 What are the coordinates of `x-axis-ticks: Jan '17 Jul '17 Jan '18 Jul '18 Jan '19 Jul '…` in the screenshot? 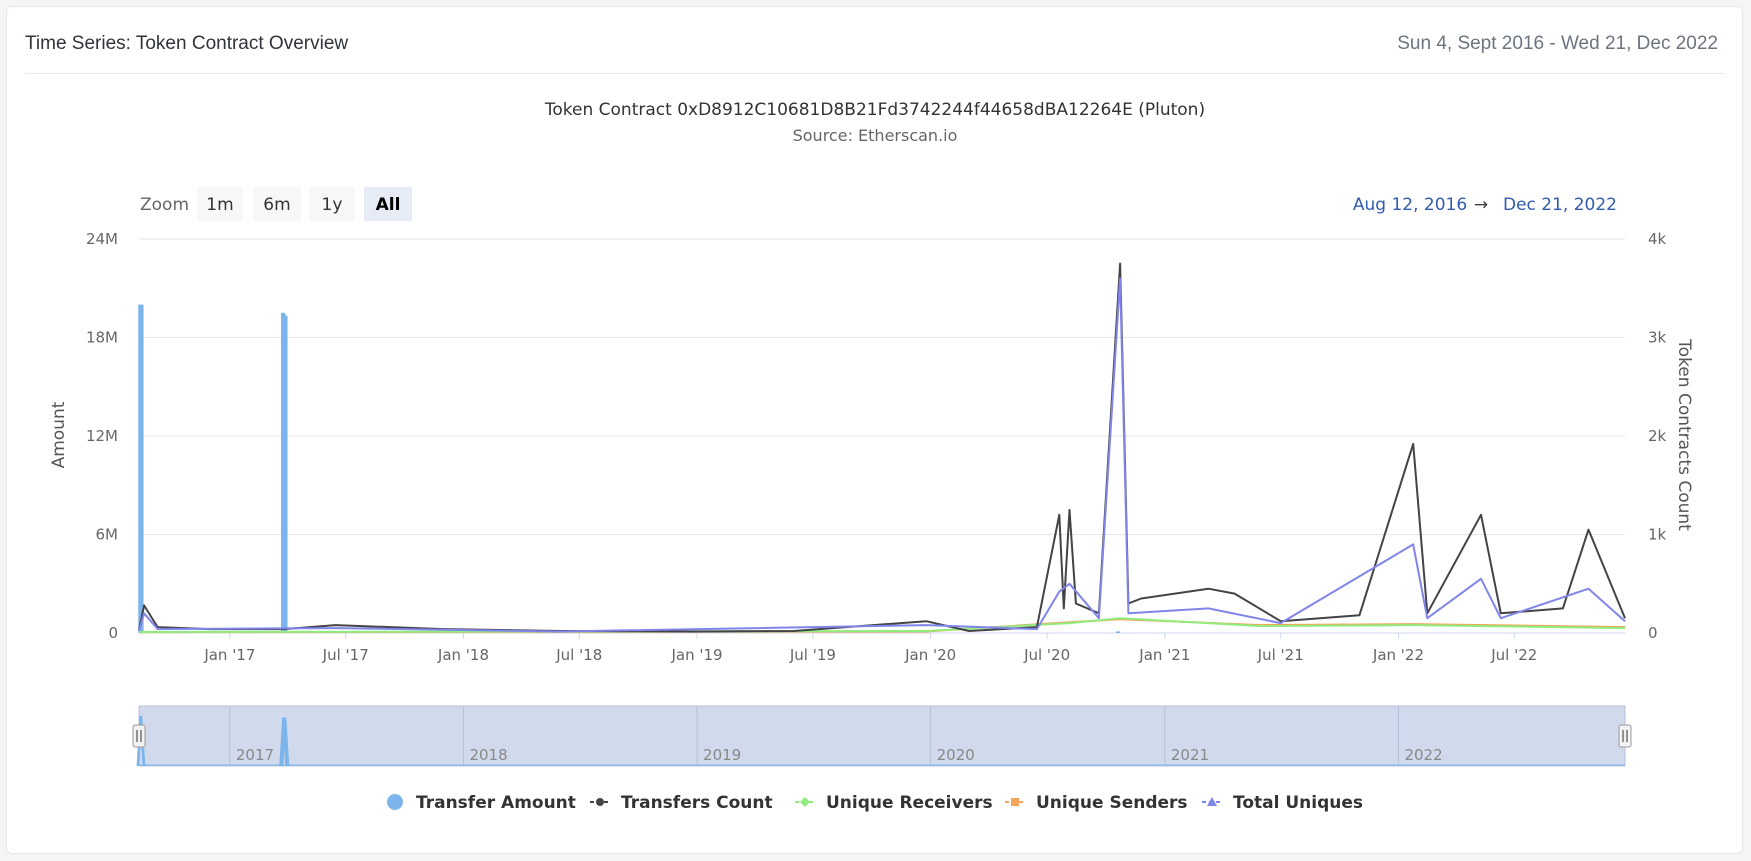 It's located at (870, 648).